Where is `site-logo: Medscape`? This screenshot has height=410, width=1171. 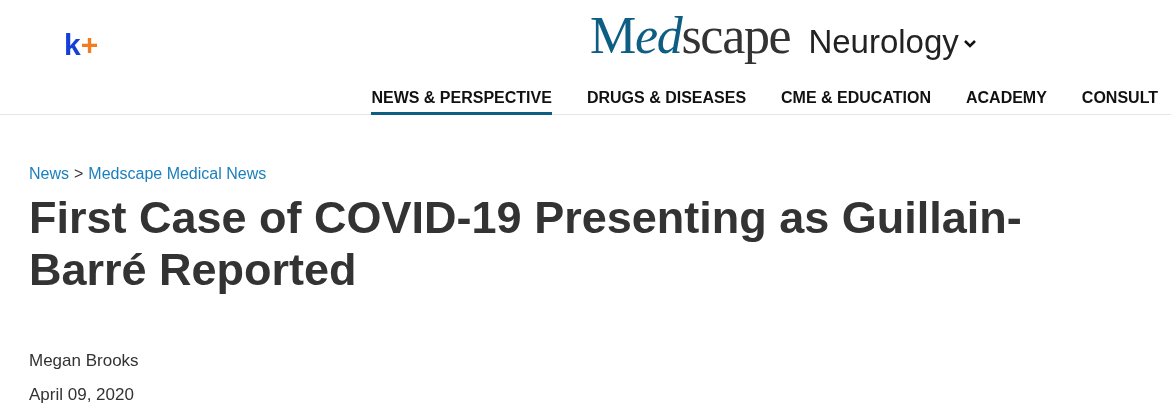 site-logo: Medscape is located at coordinates (690, 36).